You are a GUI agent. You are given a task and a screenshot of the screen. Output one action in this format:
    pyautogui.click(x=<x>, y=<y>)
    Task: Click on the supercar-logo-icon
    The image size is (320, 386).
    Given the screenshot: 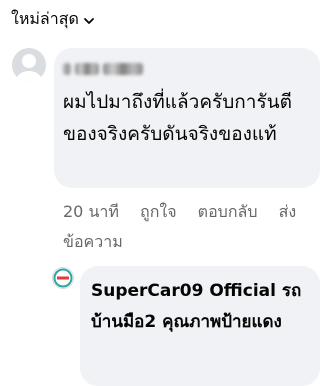 What is the action you would take?
    pyautogui.click(x=63, y=278)
    